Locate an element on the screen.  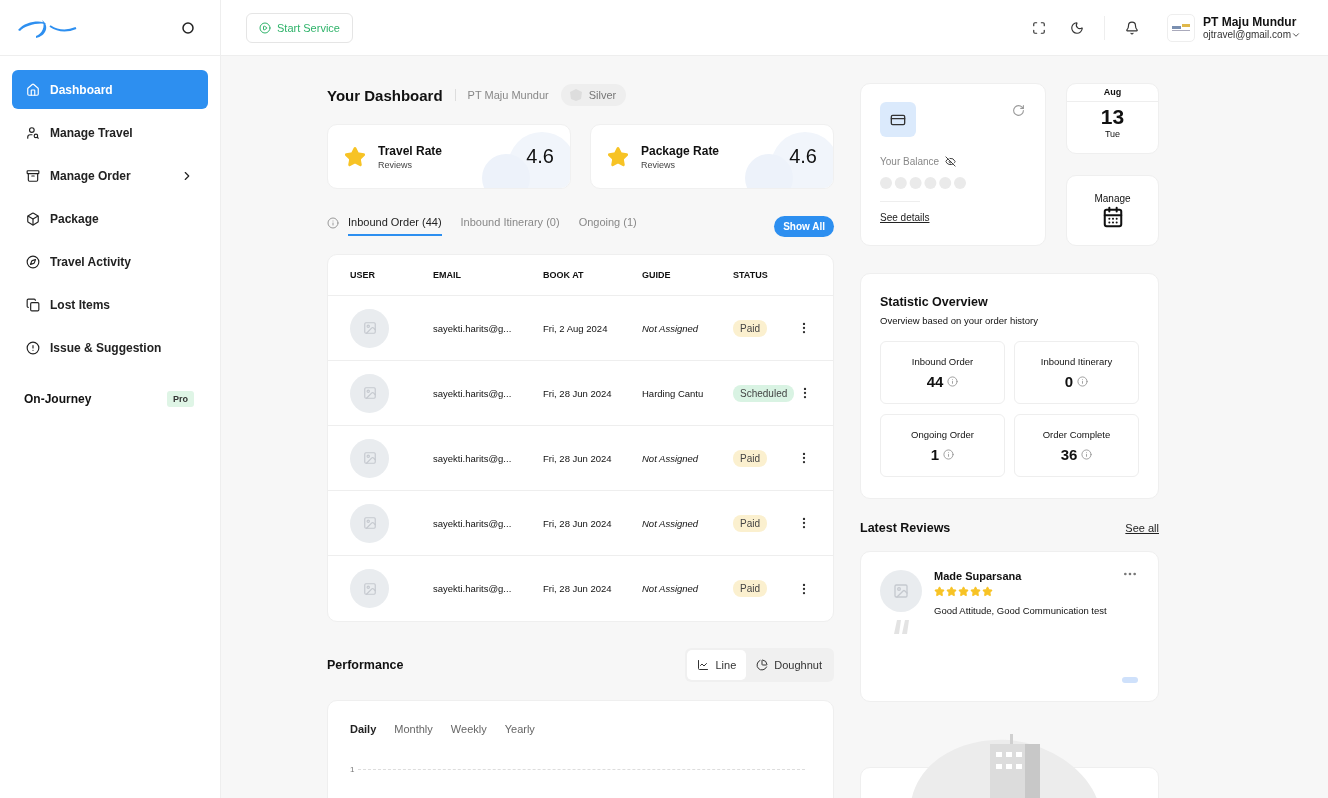
moon-icon is located at coordinates (1077, 27).